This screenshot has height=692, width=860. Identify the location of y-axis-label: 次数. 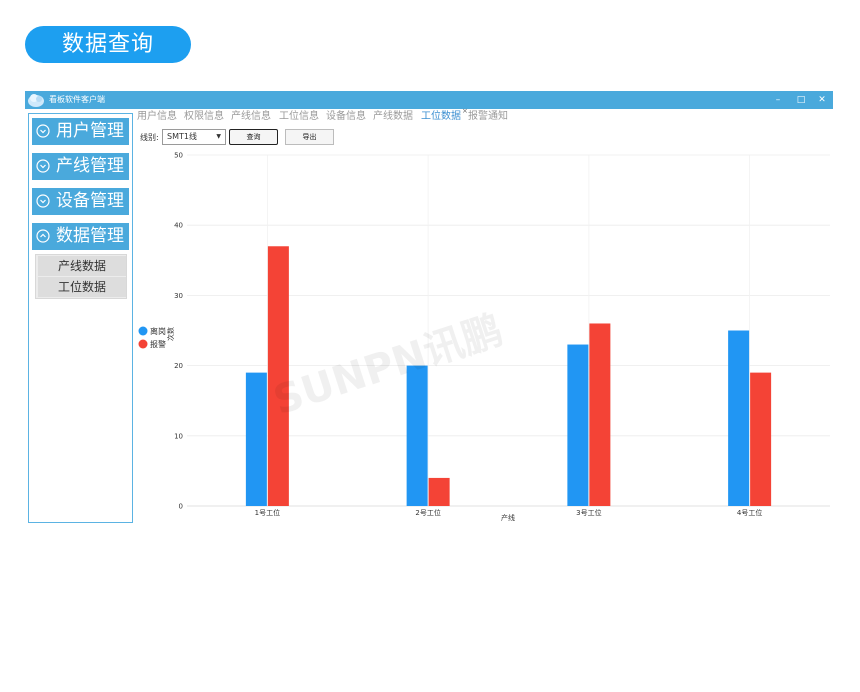
(170, 334).